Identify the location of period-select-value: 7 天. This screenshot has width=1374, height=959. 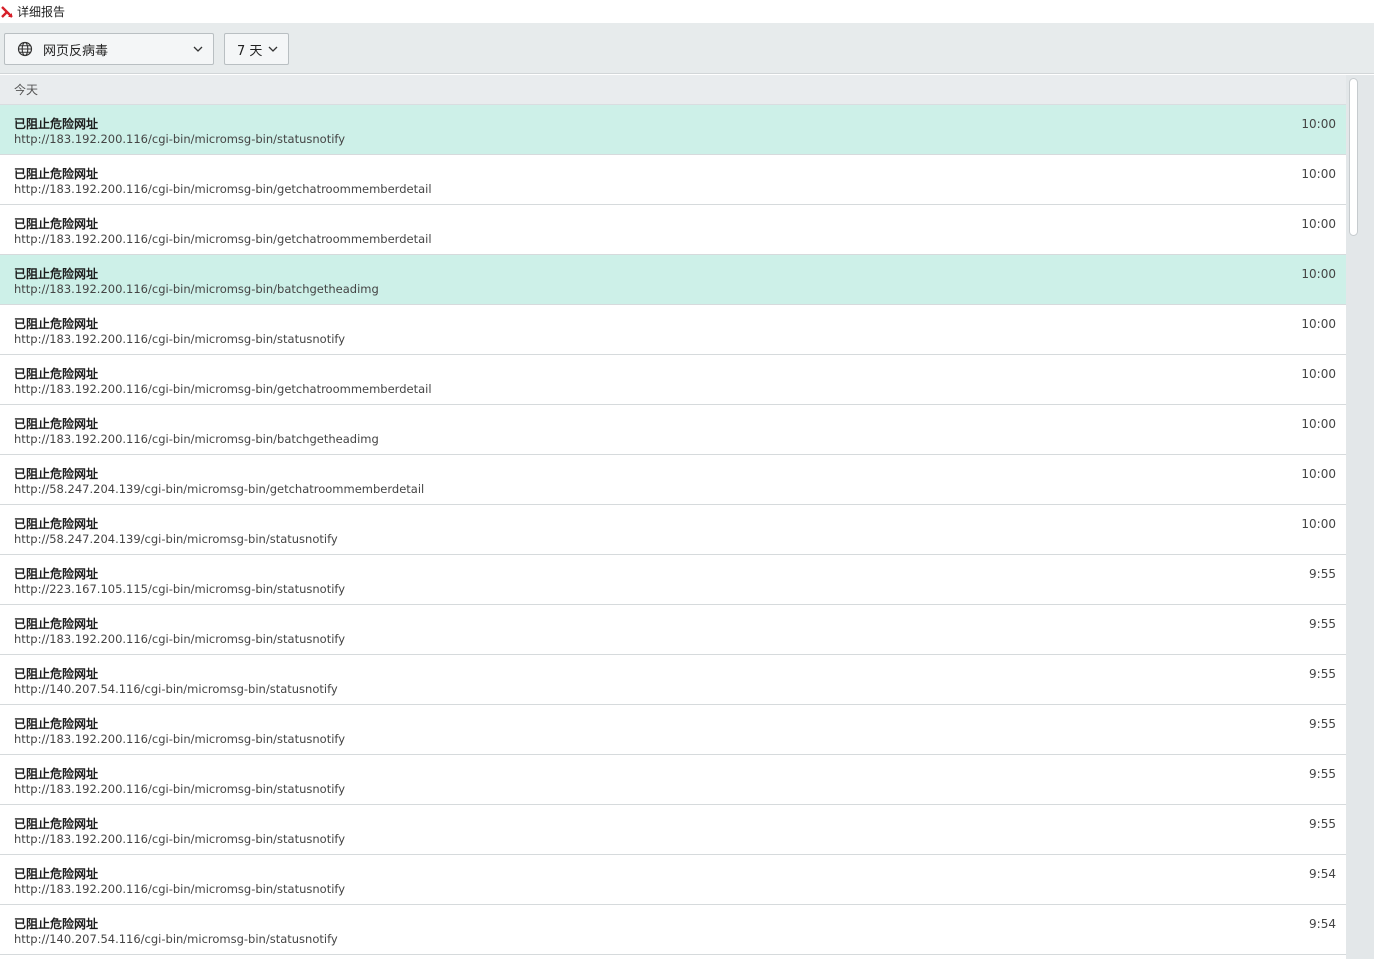
(250, 51).